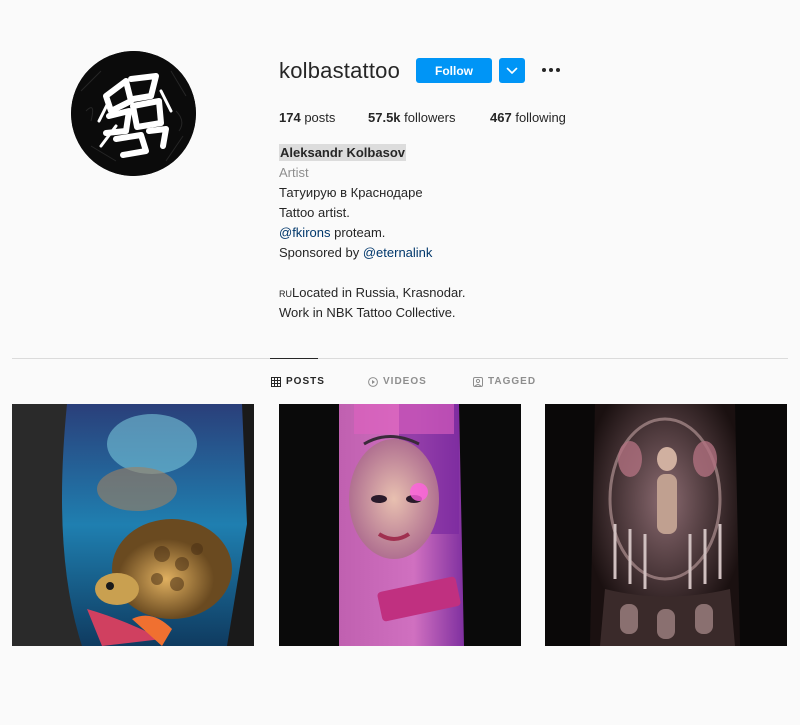 This screenshot has width=800, height=725. I want to click on biomech-tattoo-image, so click(666, 525).